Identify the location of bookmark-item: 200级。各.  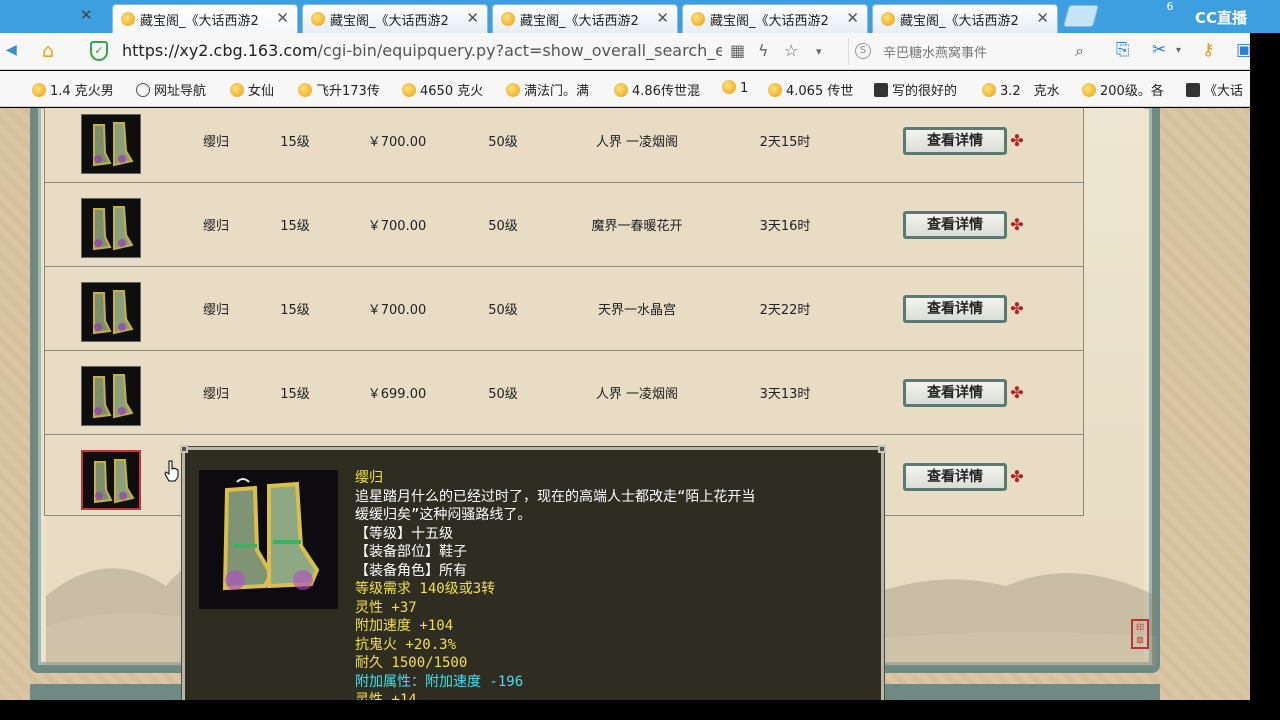
(1123, 89).